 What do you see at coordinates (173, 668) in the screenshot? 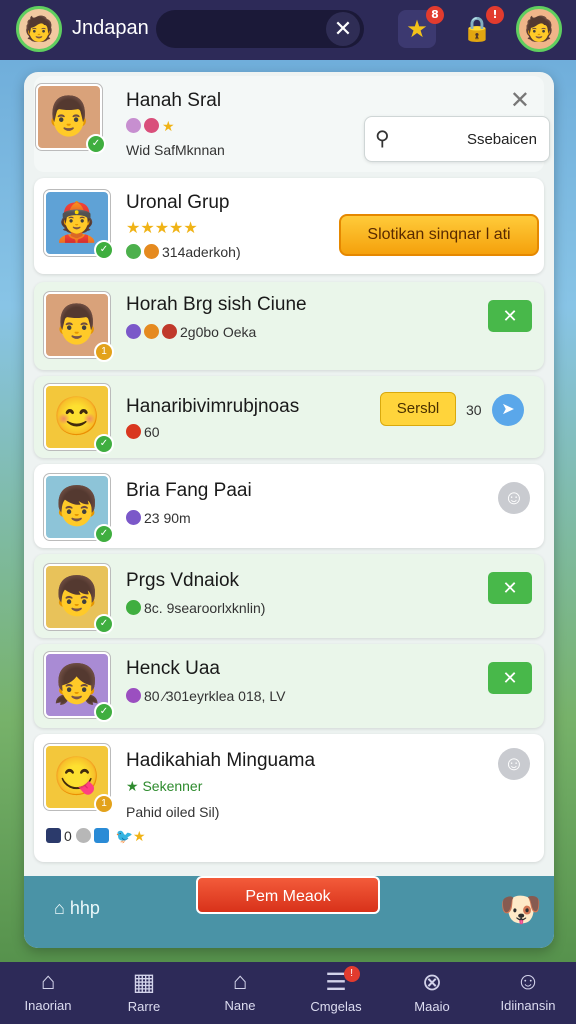
I see `item-name: Henck Uaa` at bounding box center [173, 668].